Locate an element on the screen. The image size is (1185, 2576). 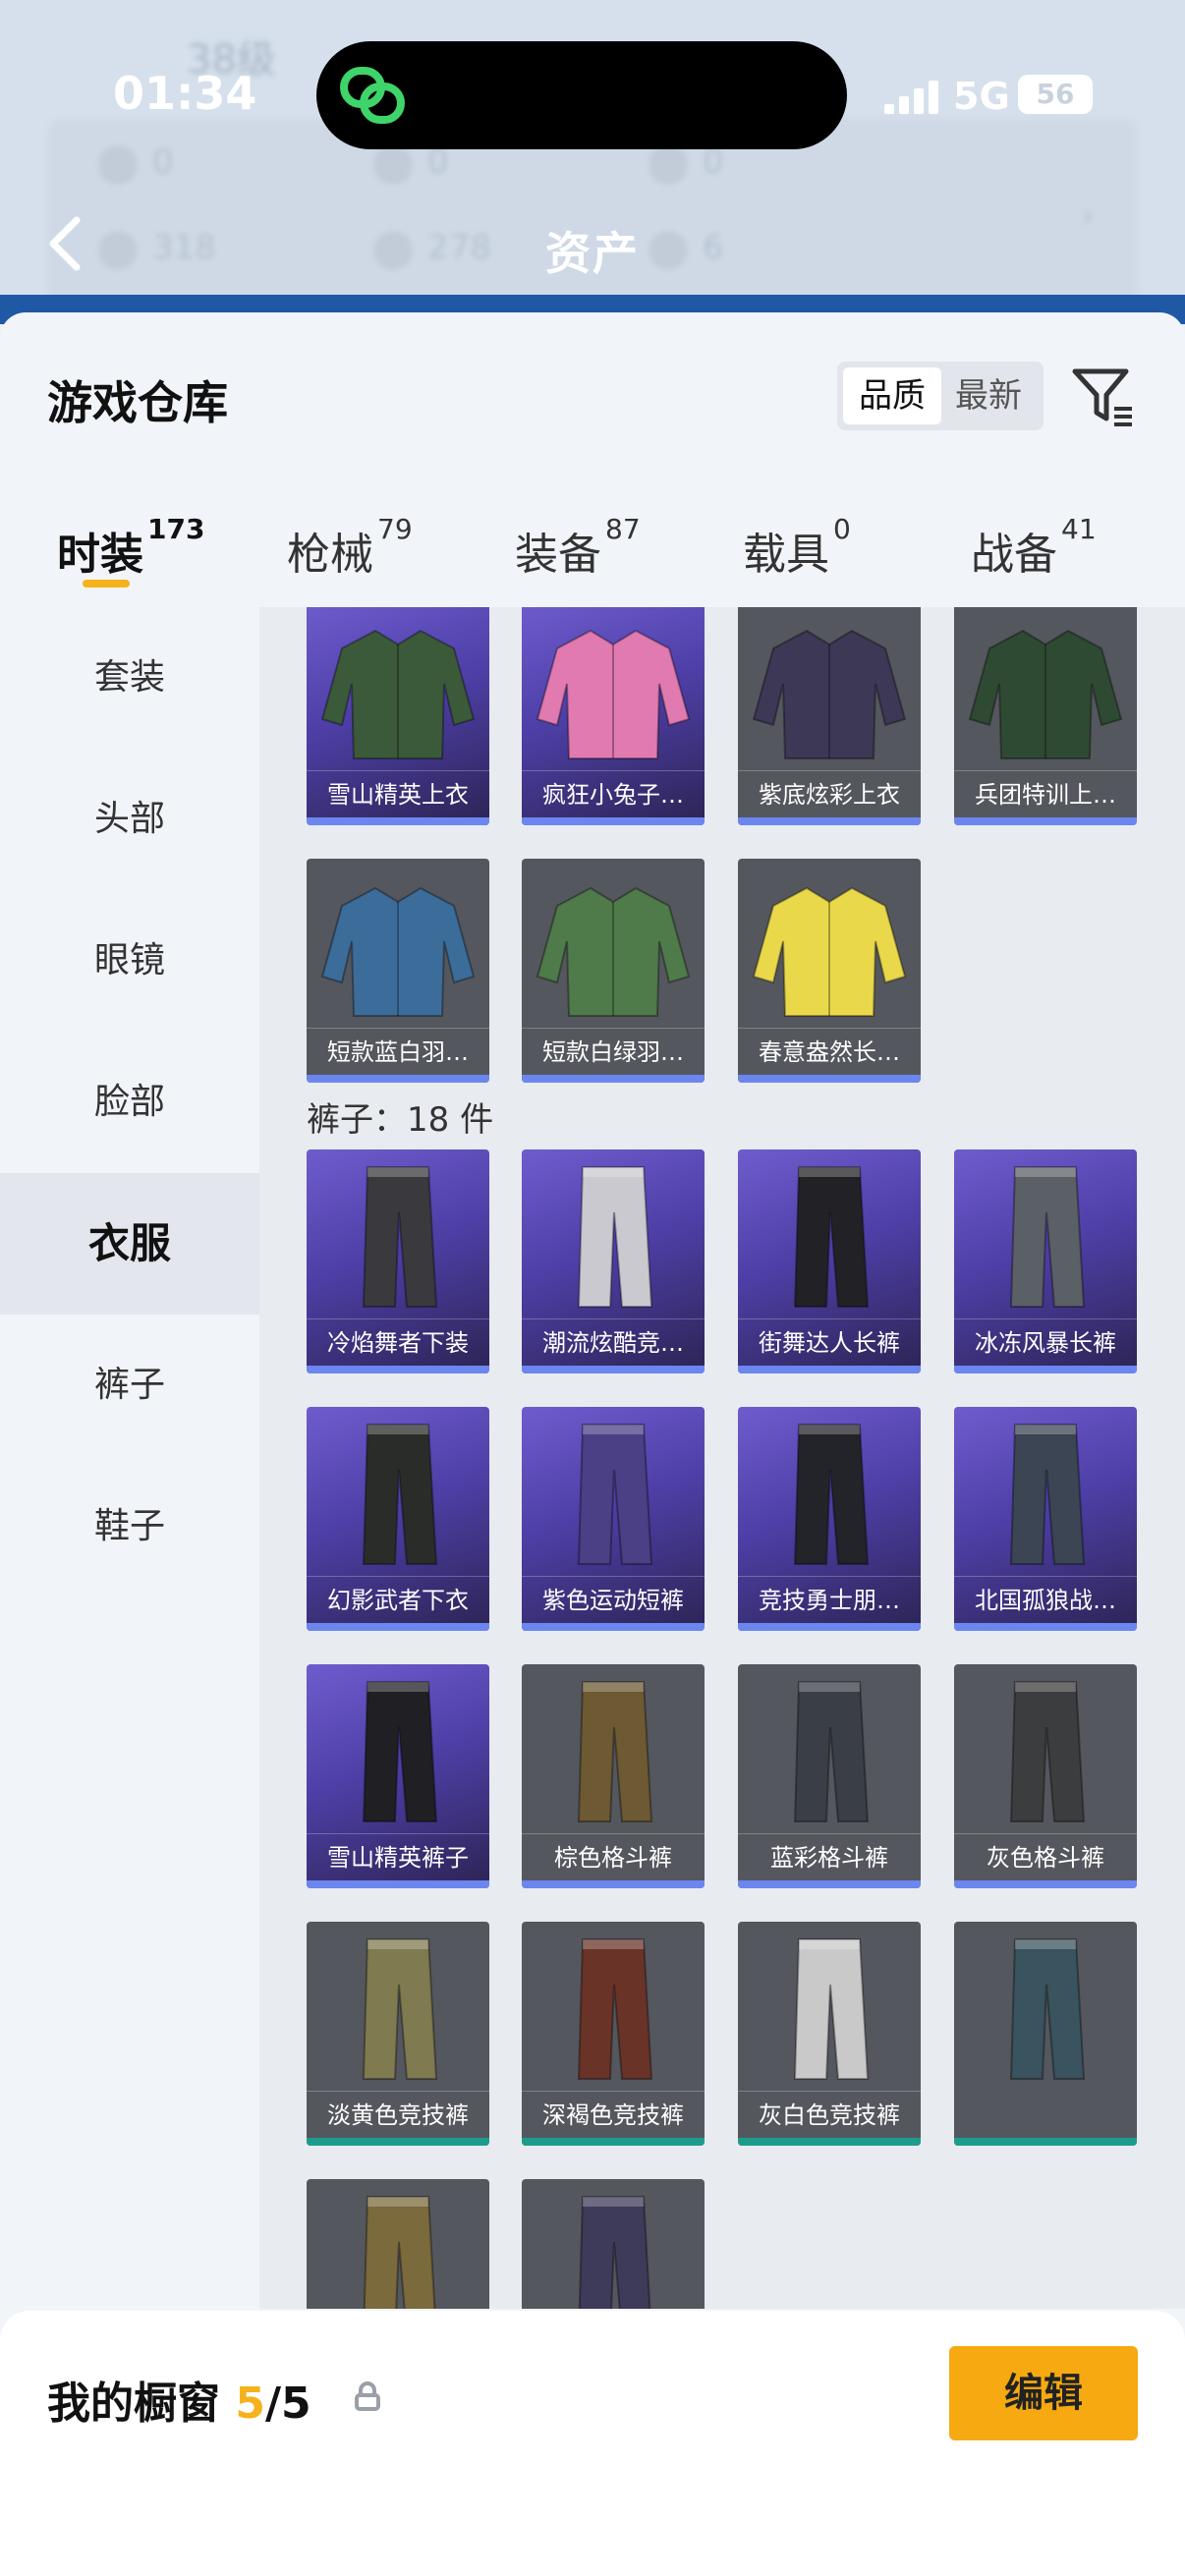
sort-newest-button: 最新 is located at coordinates (989, 395).